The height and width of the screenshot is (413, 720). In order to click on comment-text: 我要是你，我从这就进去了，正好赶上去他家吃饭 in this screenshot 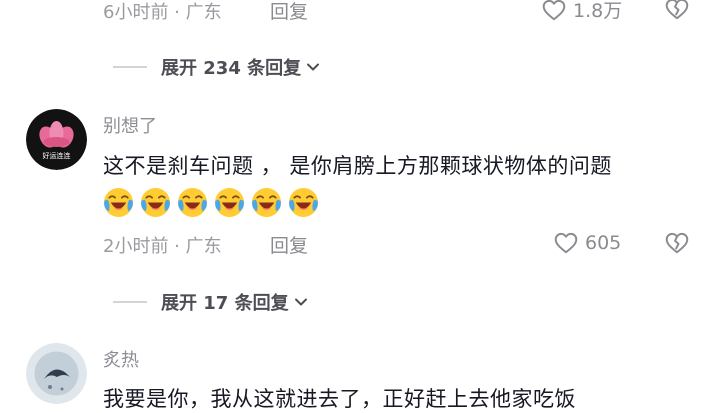, I will do `click(339, 399)`.